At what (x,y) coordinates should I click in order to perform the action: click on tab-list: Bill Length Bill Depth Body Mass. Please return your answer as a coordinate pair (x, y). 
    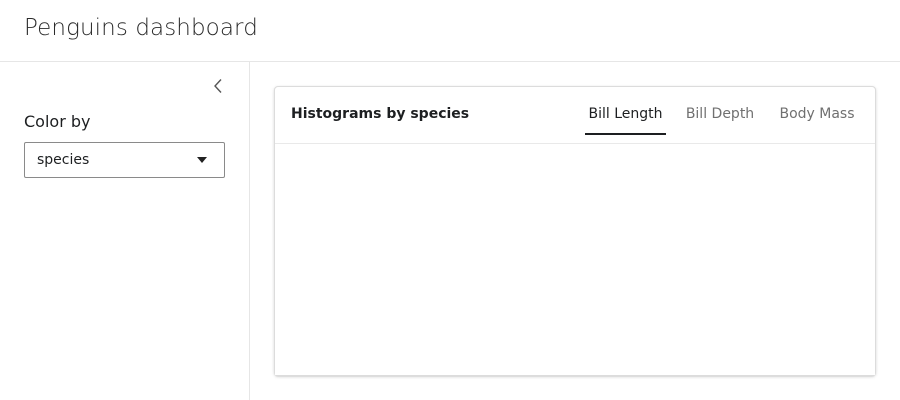
    Looking at the image, I should click on (575, 115).